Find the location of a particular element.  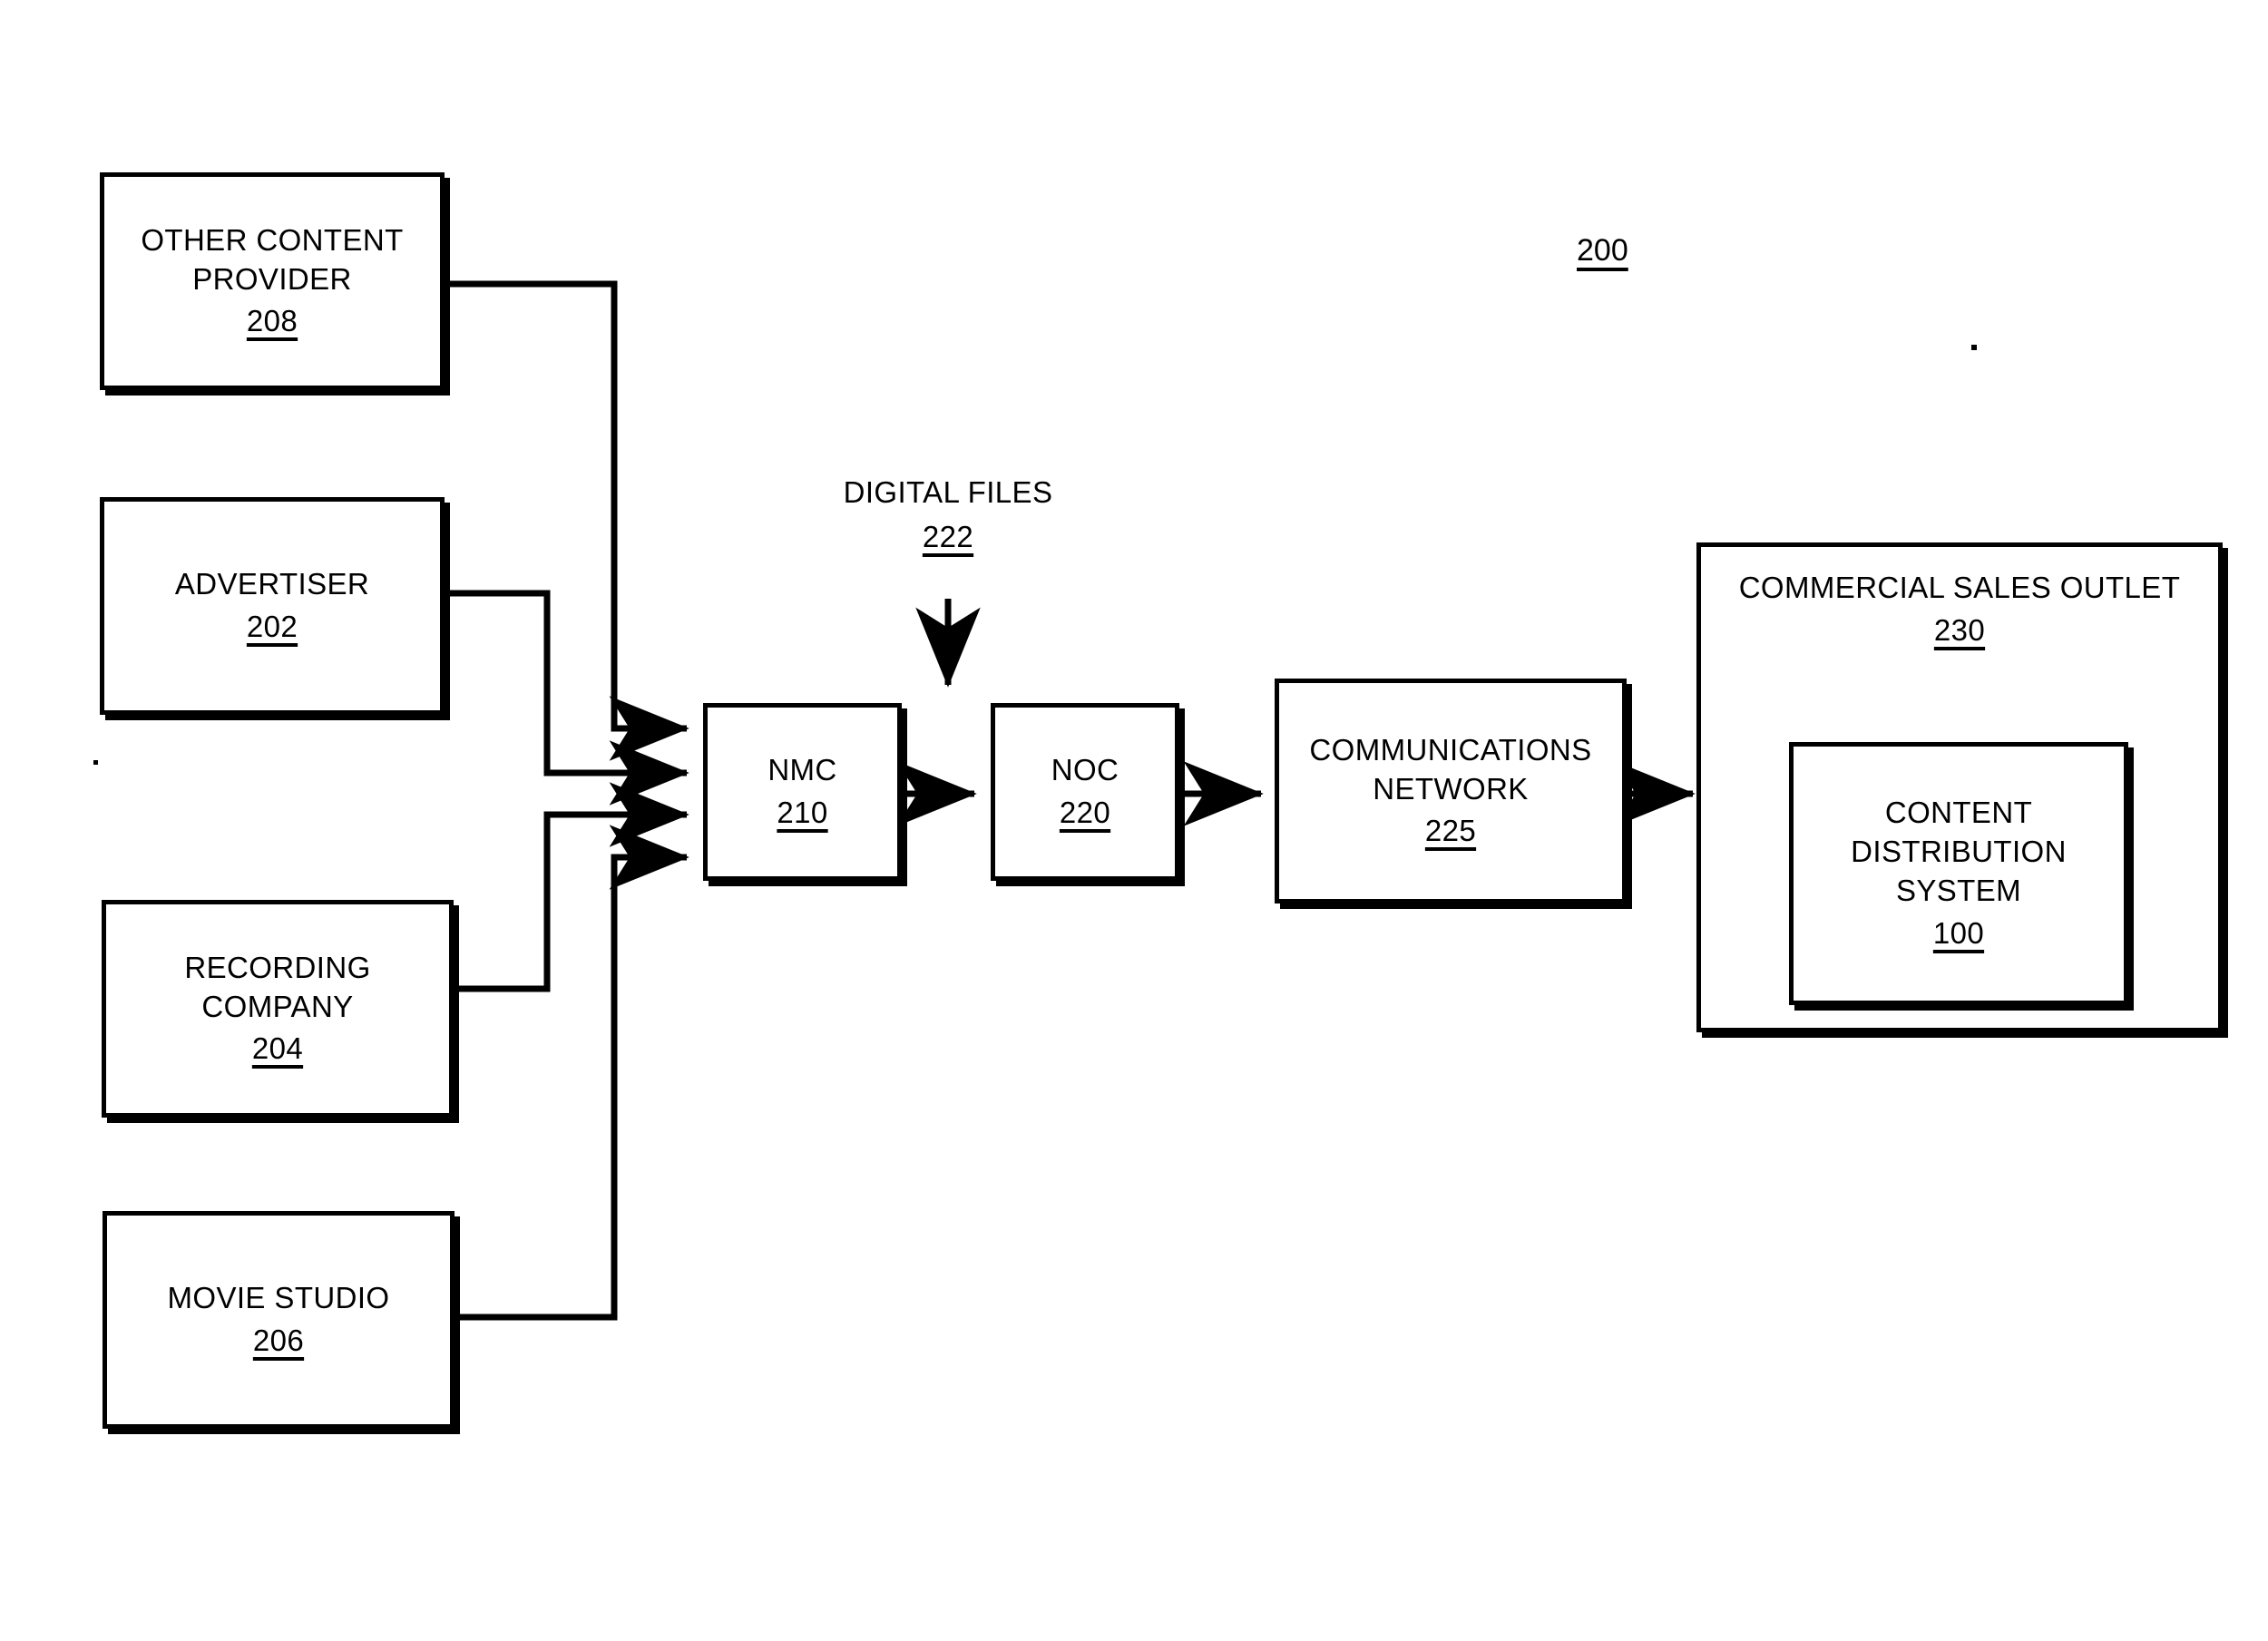

node-nmc: NMC 210 is located at coordinates (802, 792).